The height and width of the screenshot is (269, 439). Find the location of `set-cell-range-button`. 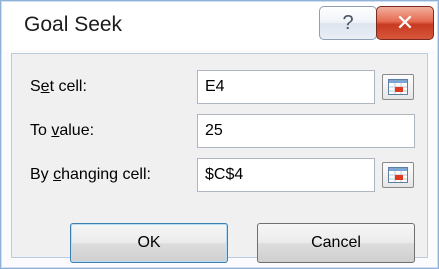

set-cell-range-button is located at coordinates (398, 87).